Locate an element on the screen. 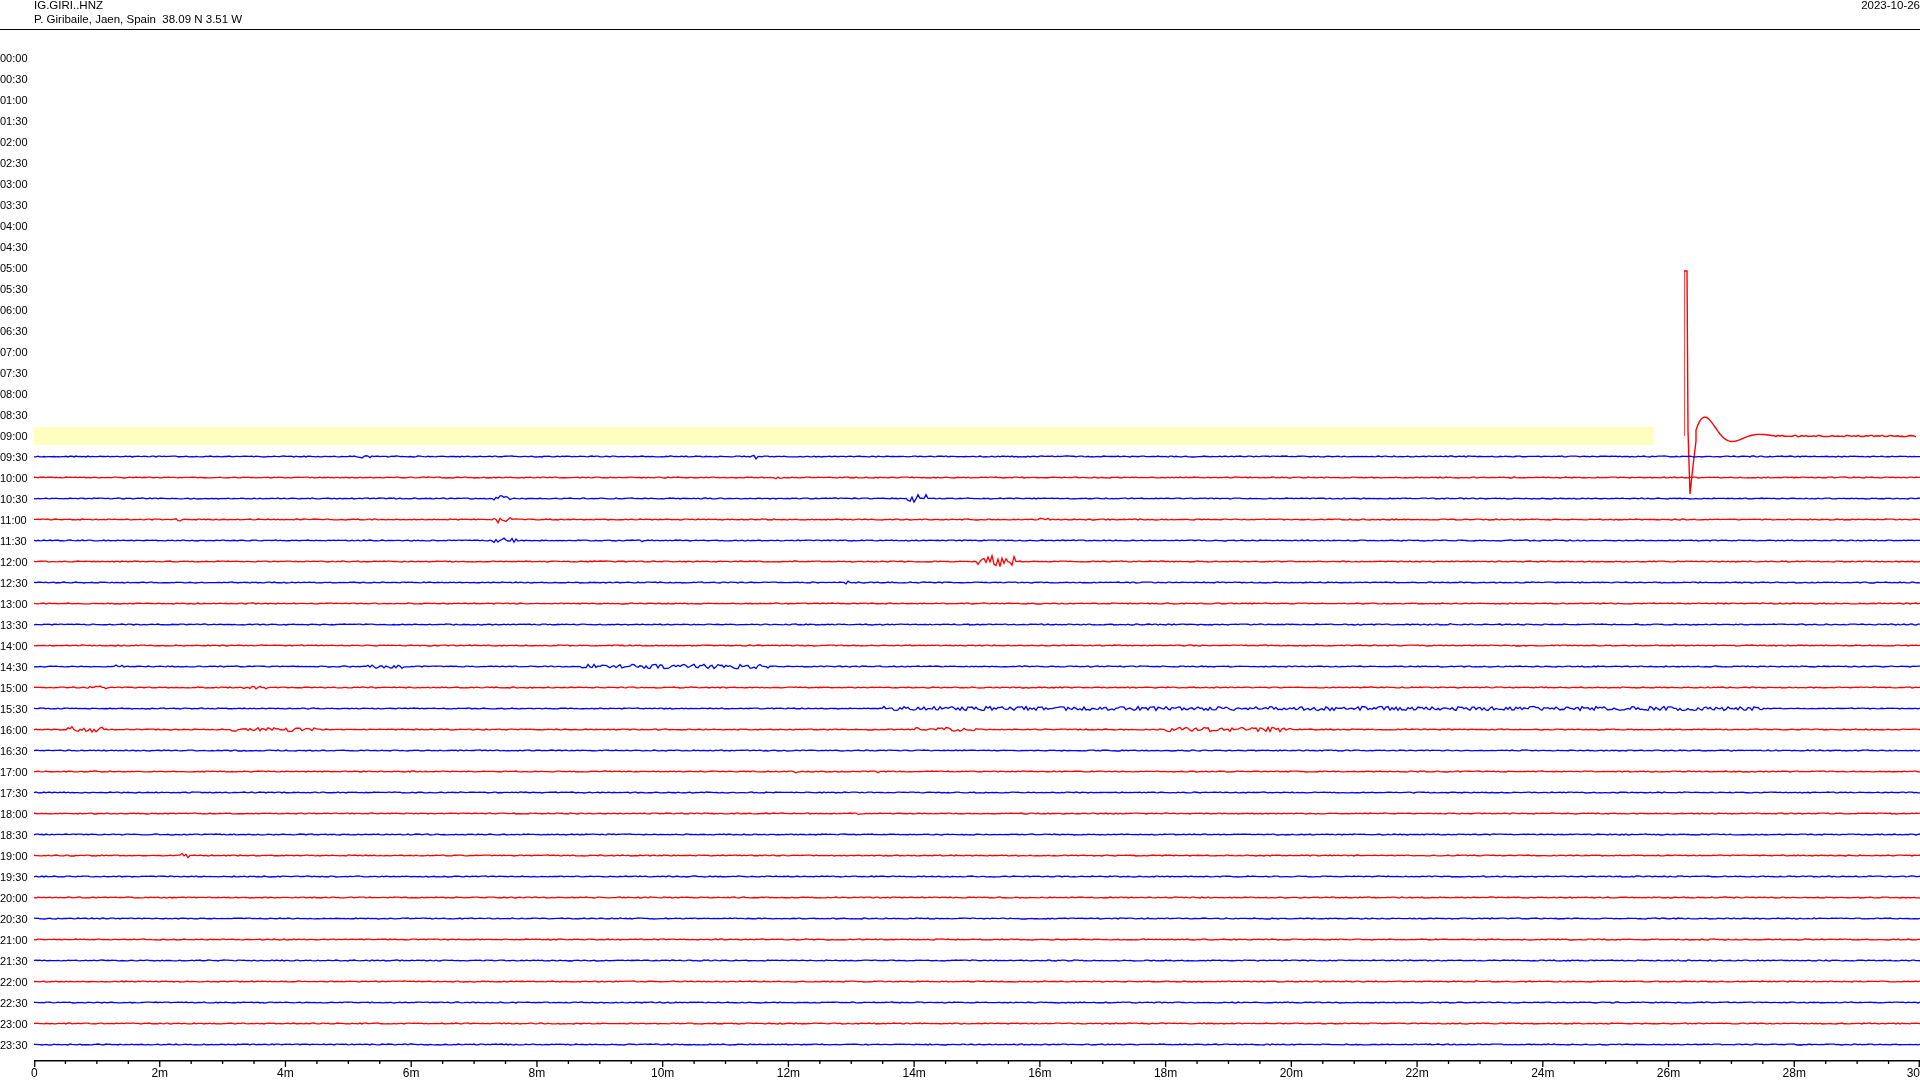 The height and width of the screenshot is (1080, 1920). time-label: 06:00 is located at coordinates (14, 309).